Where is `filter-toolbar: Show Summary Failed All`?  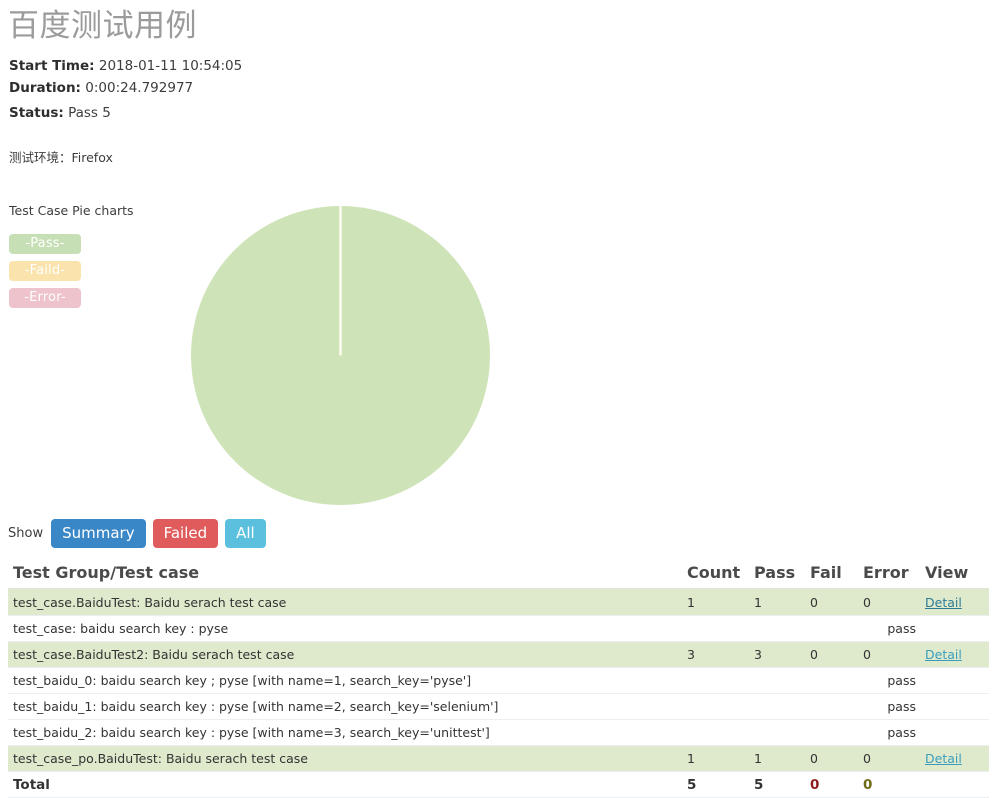
filter-toolbar: Show Summary Failed All is located at coordinates (137, 533).